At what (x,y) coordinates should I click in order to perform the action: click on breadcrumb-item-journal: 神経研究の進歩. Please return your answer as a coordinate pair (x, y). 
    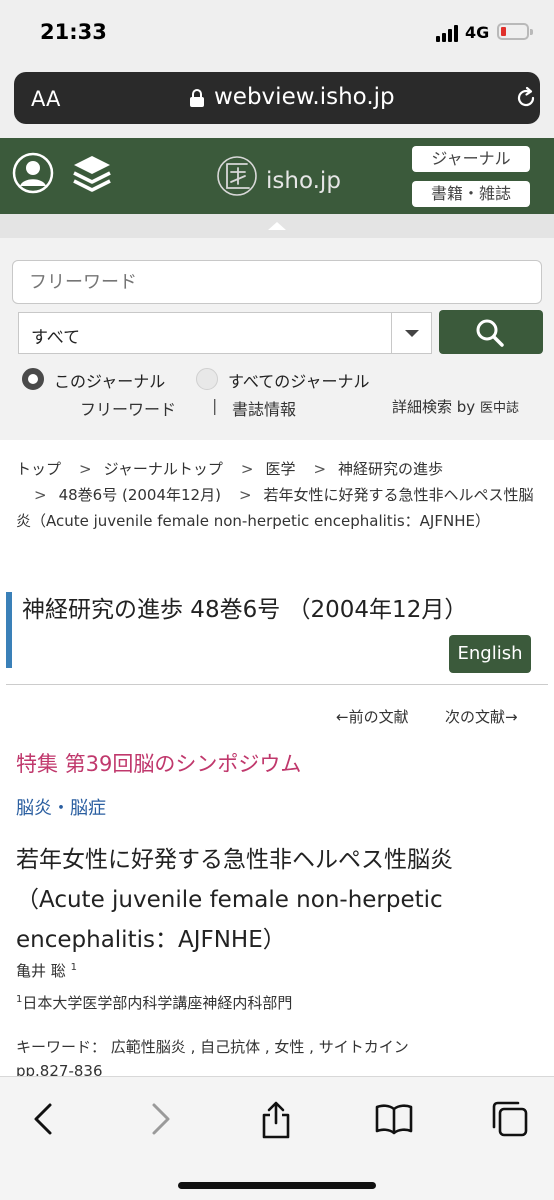
    Looking at the image, I should click on (390, 469).